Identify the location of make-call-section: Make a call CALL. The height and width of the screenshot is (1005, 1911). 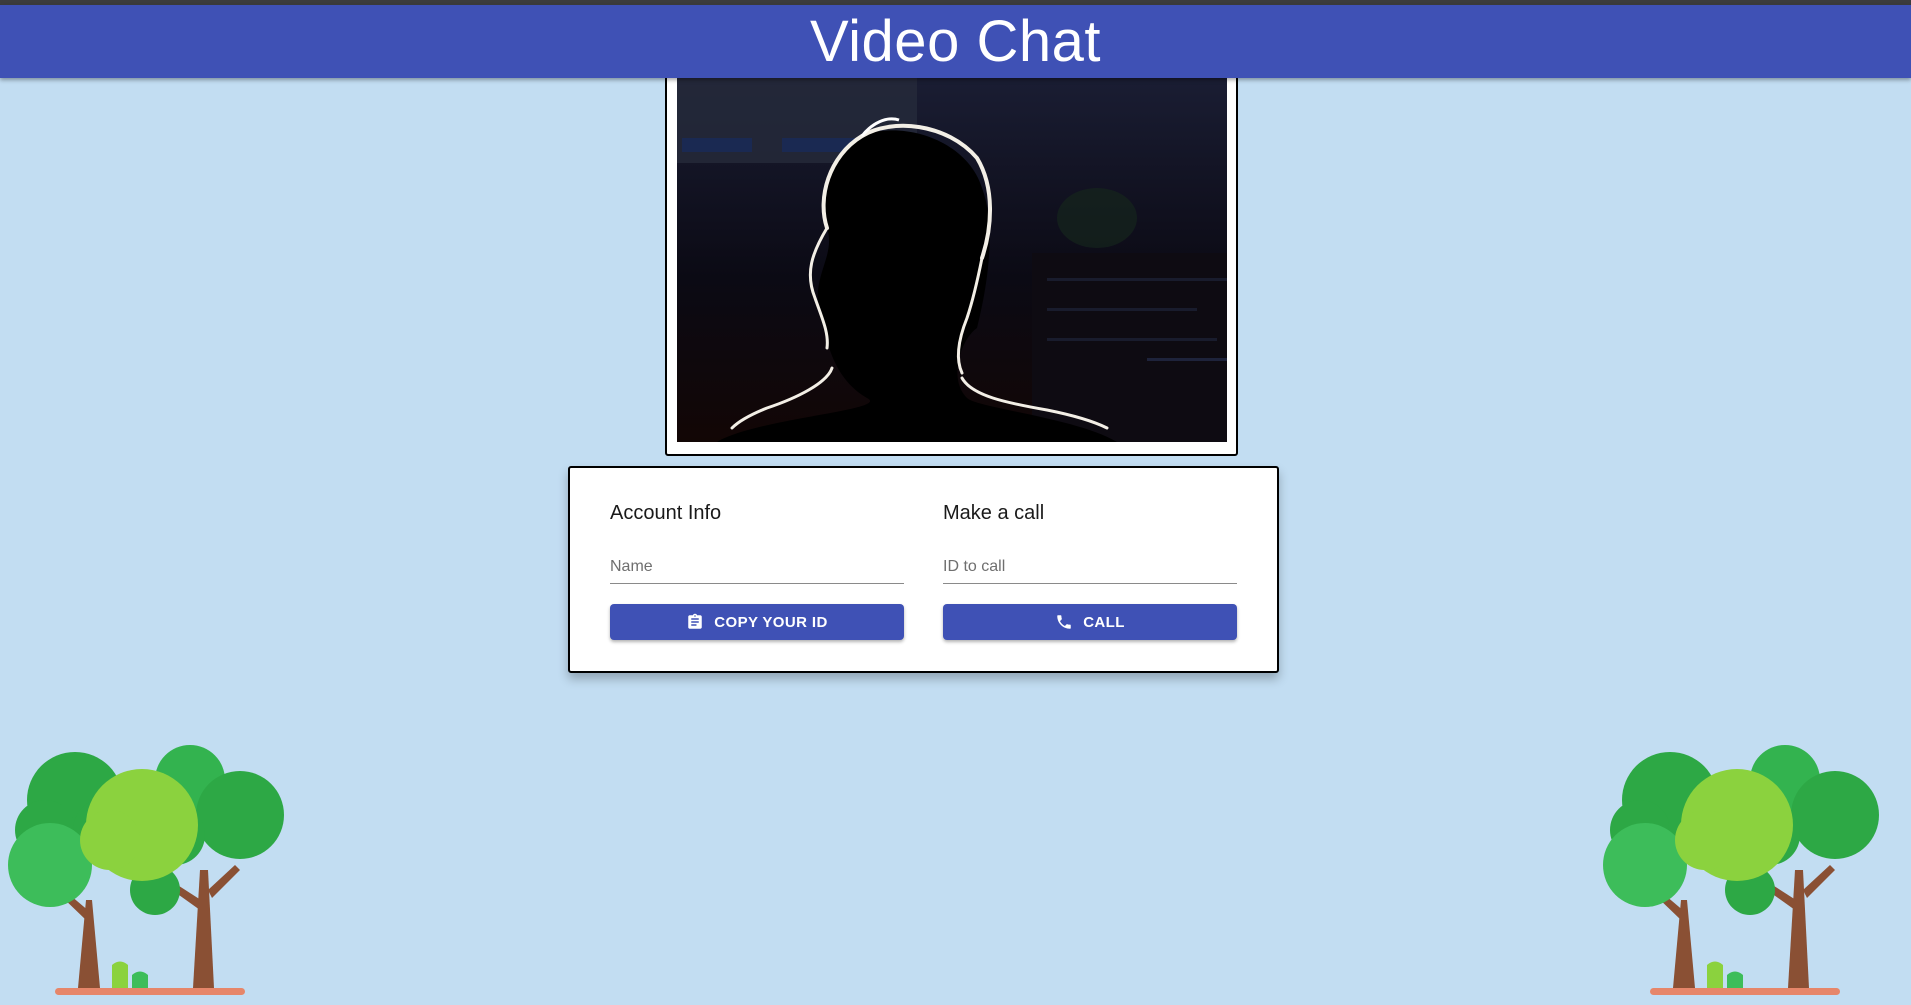
(1090, 569).